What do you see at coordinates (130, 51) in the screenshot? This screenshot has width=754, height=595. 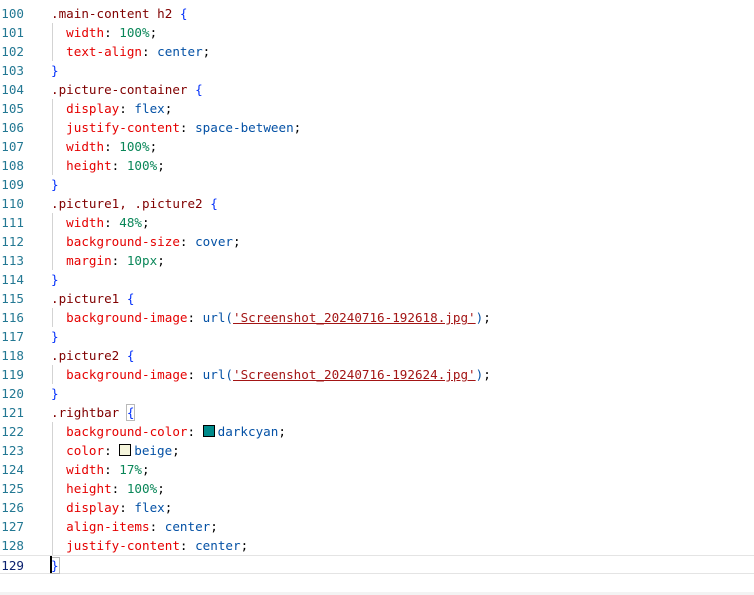 I see `code-text: text-align: center;` at bounding box center [130, 51].